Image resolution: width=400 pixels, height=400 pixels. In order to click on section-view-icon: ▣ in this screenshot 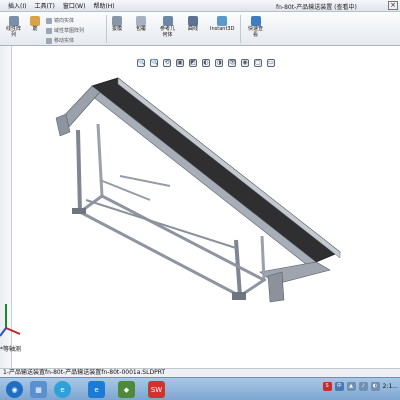, I will do `click(180, 63)`.